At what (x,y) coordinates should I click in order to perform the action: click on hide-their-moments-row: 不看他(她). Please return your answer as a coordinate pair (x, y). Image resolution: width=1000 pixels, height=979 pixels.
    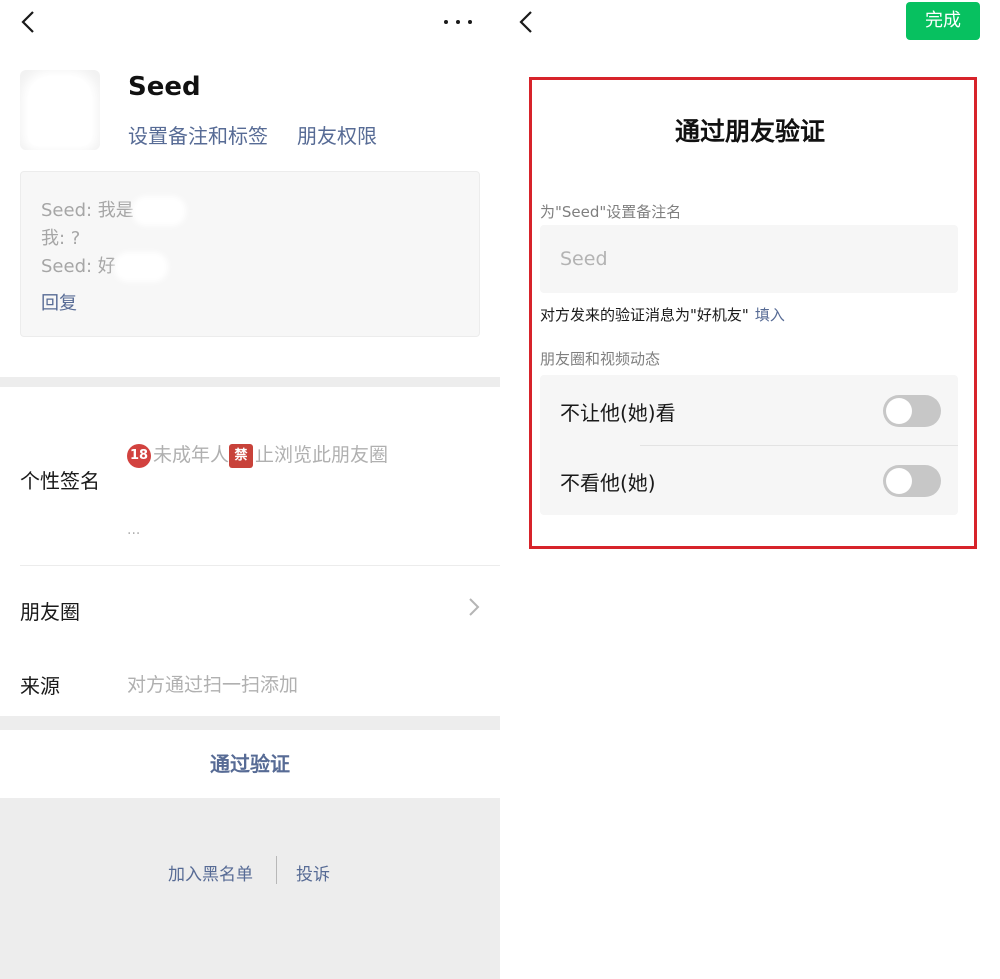
    Looking at the image, I should click on (749, 480).